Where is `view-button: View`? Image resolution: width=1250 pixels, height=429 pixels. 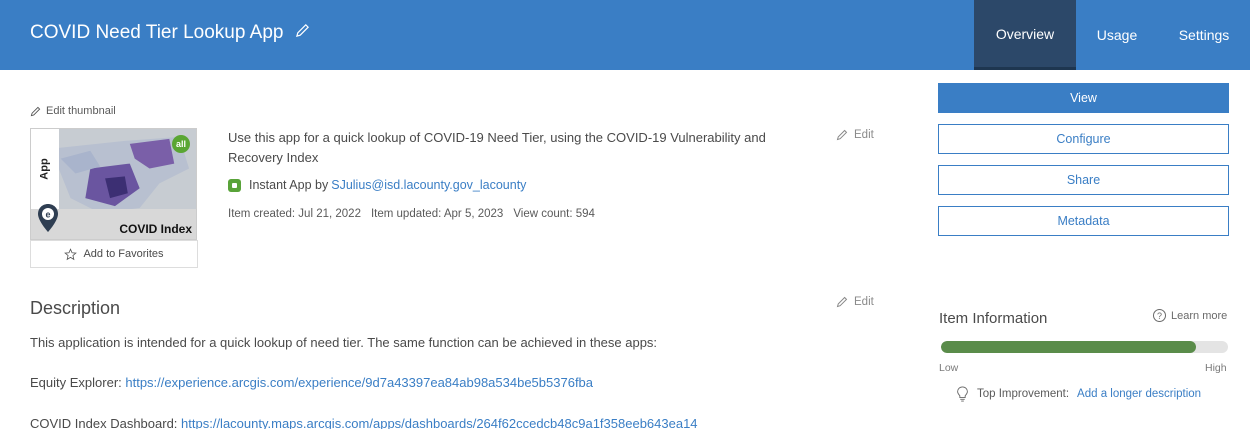 view-button: View is located at coordinates (1083, 98).